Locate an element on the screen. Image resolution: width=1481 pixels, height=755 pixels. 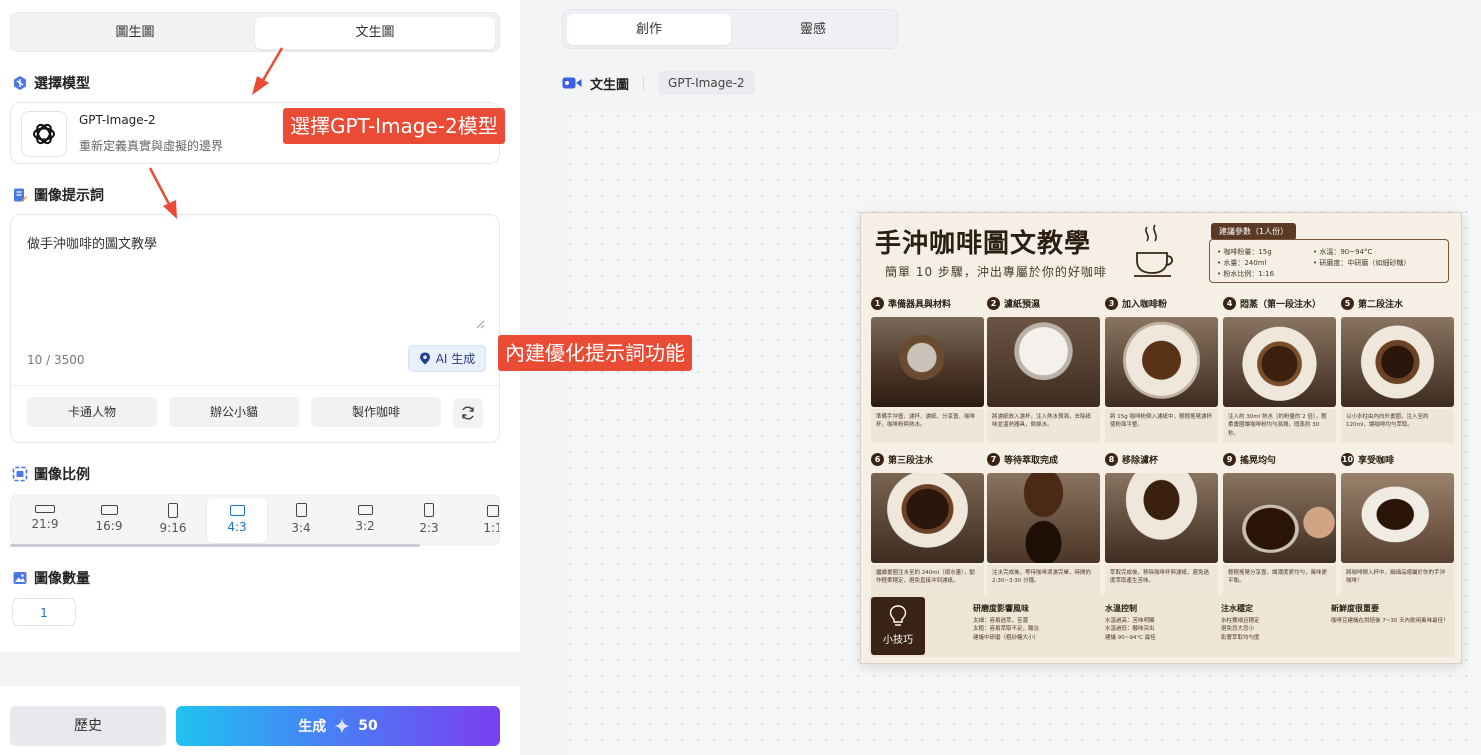
step-card: 8 移除濾杯 萃取完成後，移除咖啡杯與濾紙，避免過度萃取產生苦味。 is located at coordinates (1161, 526).